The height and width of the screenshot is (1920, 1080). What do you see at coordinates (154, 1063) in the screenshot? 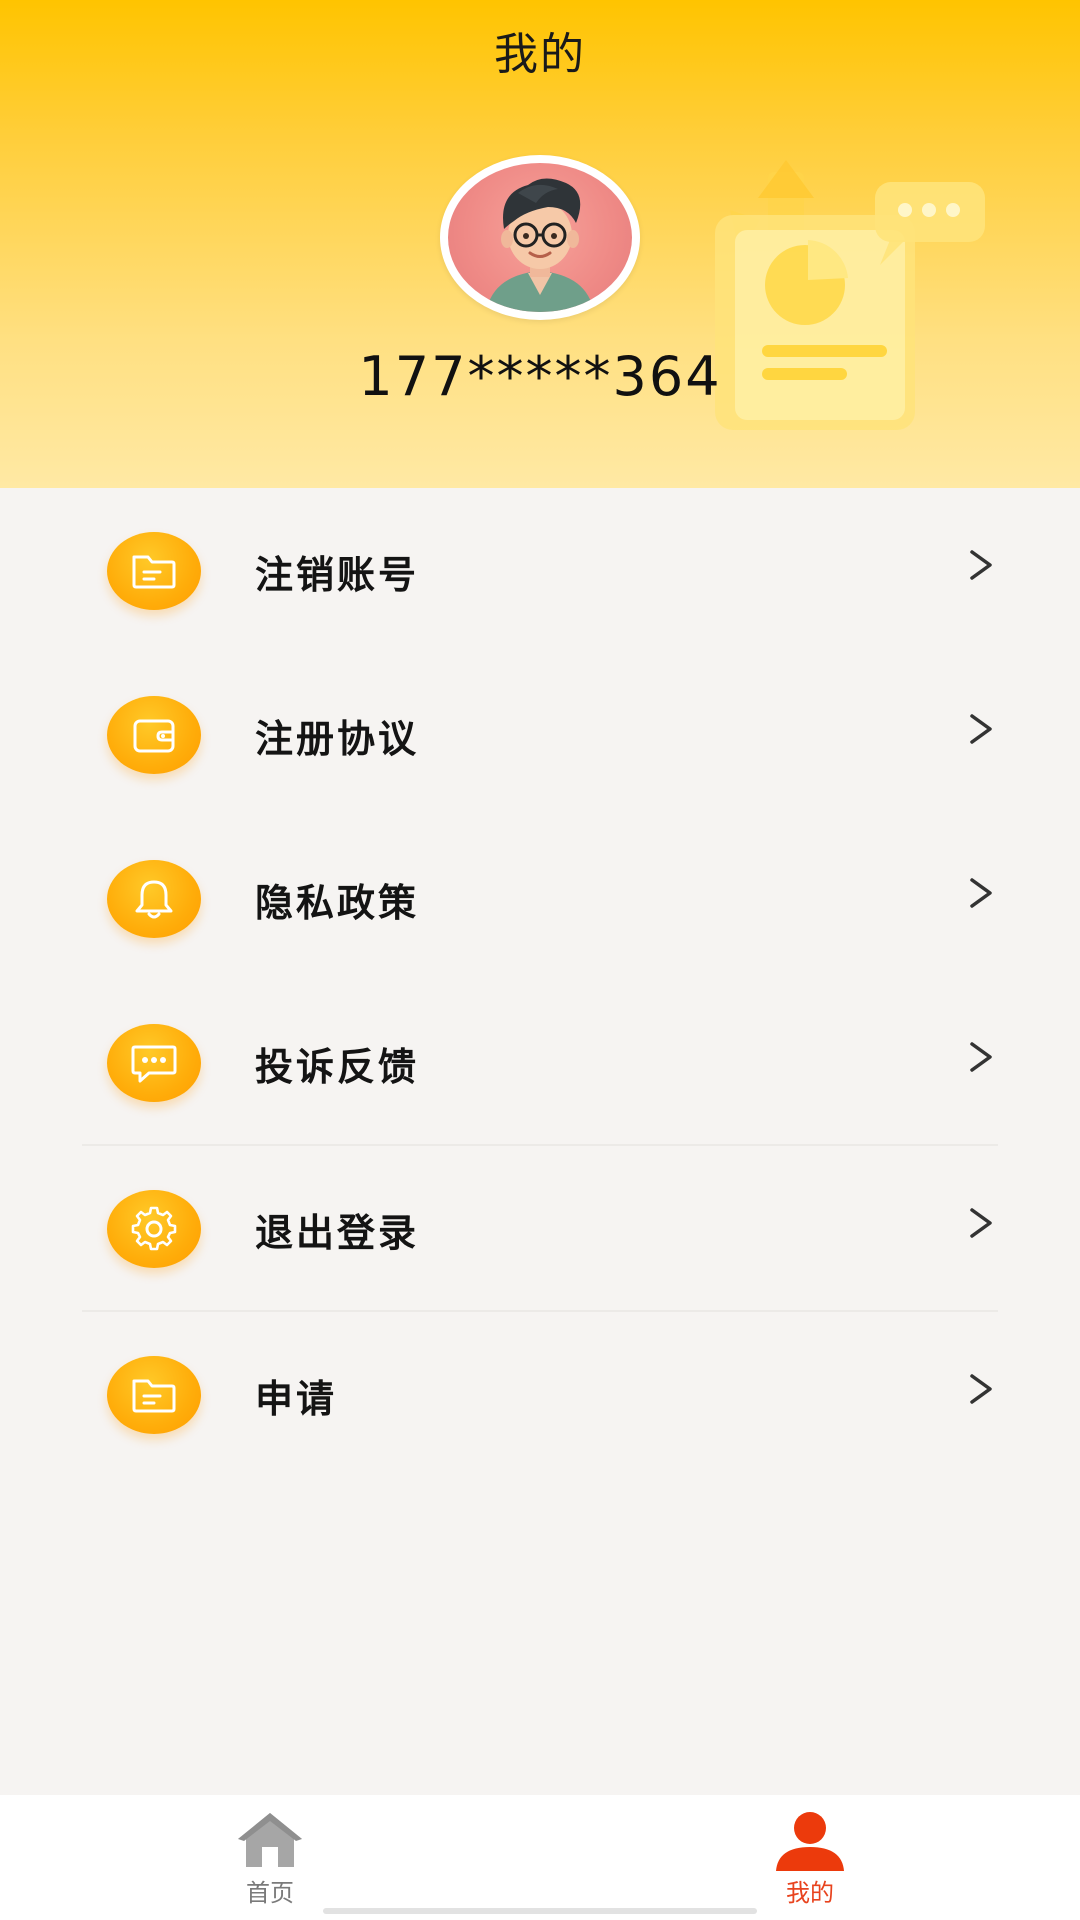
I see `chat-bubble-icon` at bounding box center [154, 1063].